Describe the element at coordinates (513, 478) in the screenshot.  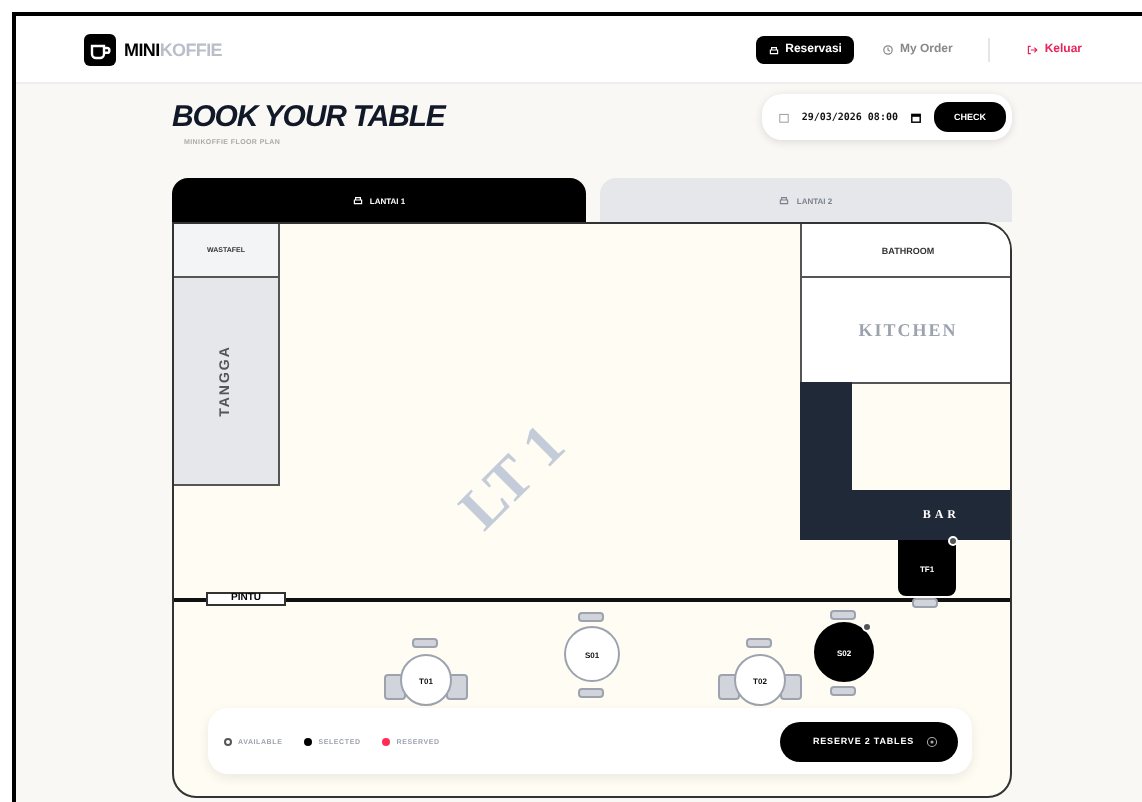
I see `floor-watermark: LT 1` at that location.